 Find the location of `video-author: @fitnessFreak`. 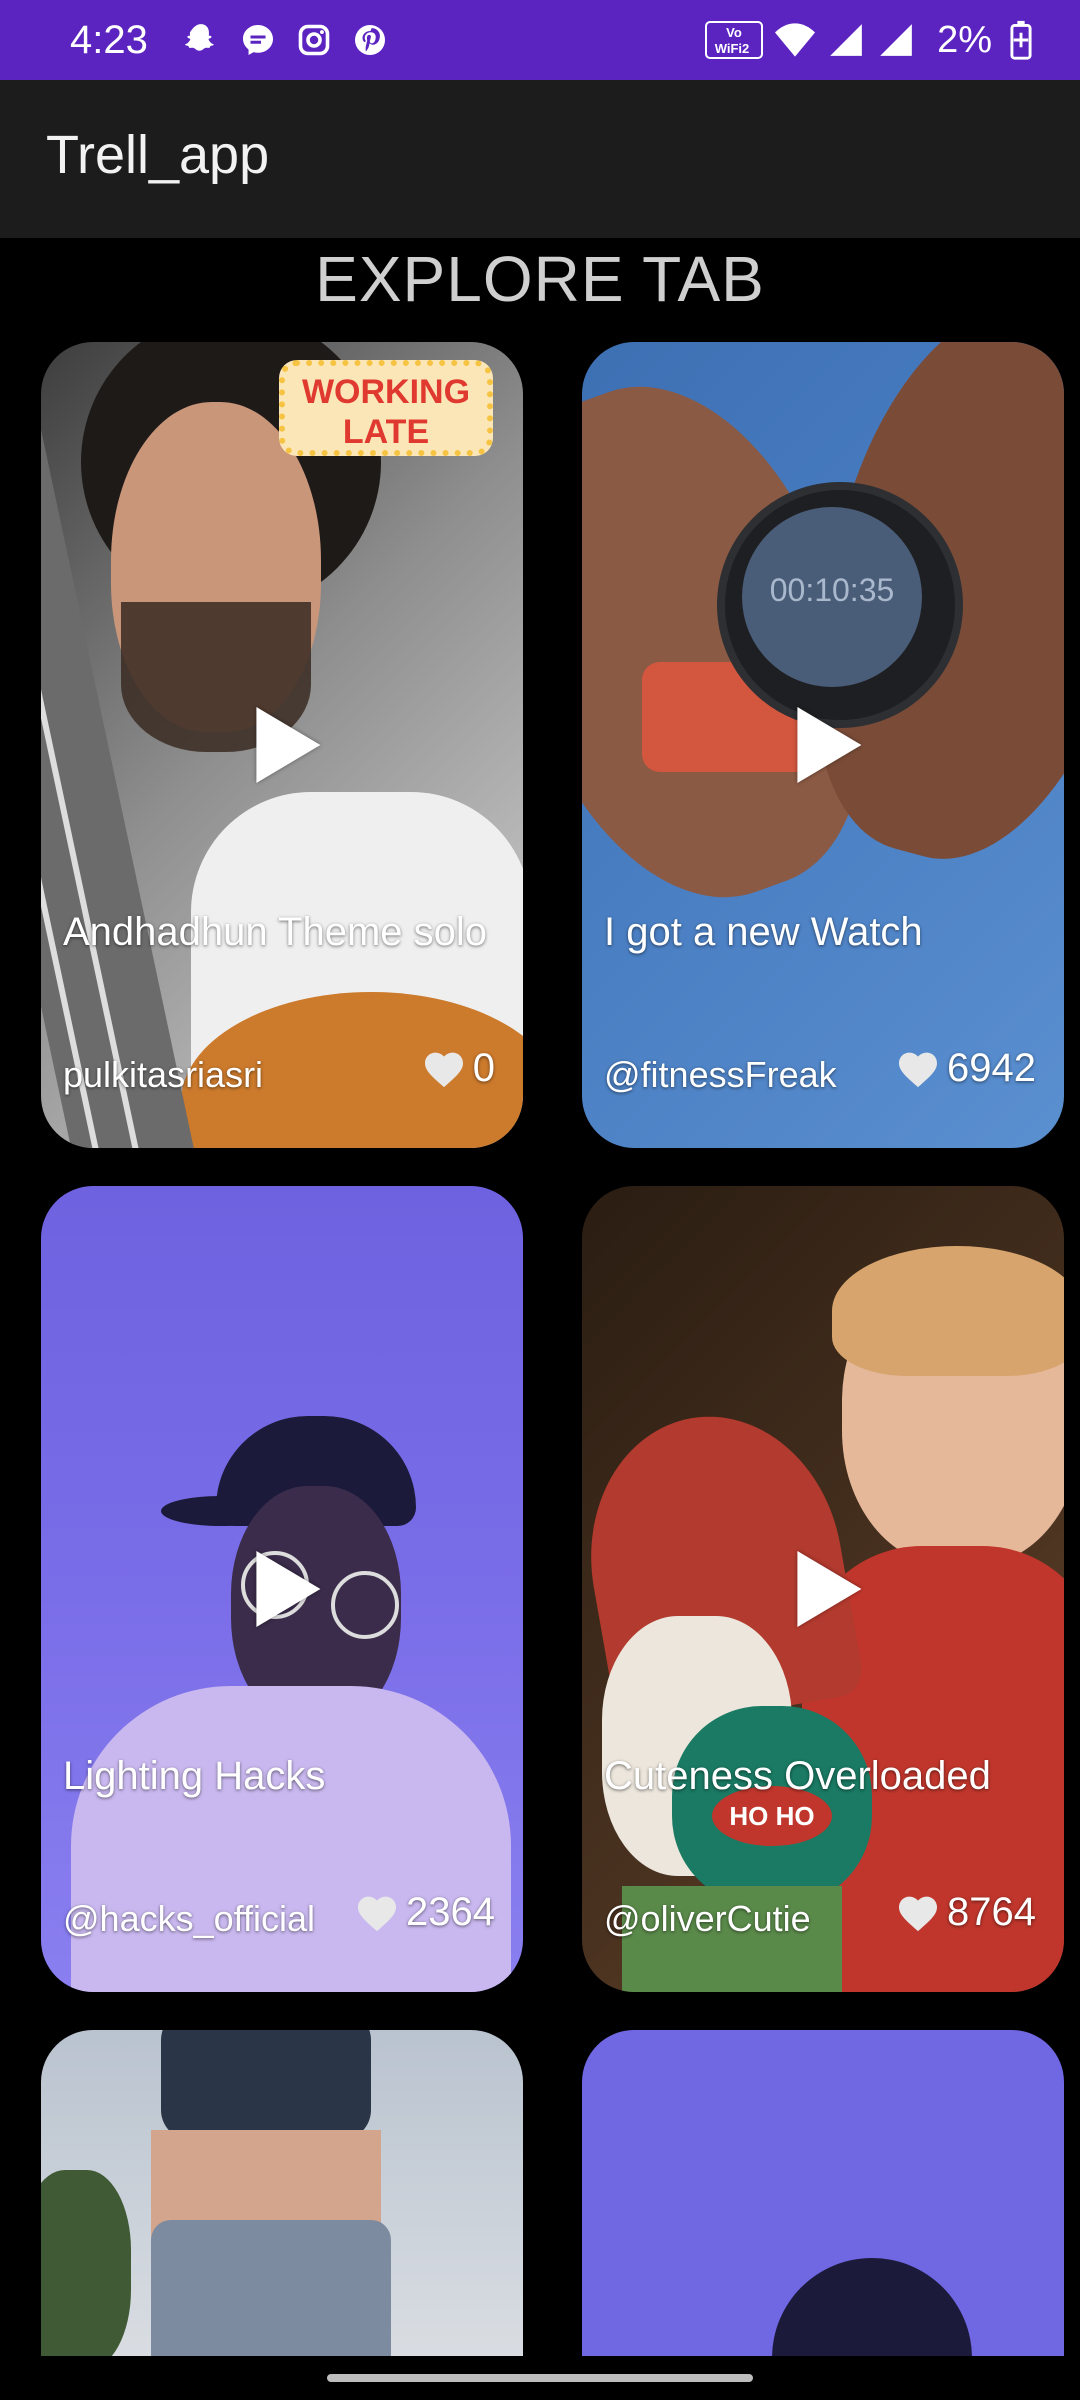

video-author: @fitnessFreak is located at coordinates (720, 1075).